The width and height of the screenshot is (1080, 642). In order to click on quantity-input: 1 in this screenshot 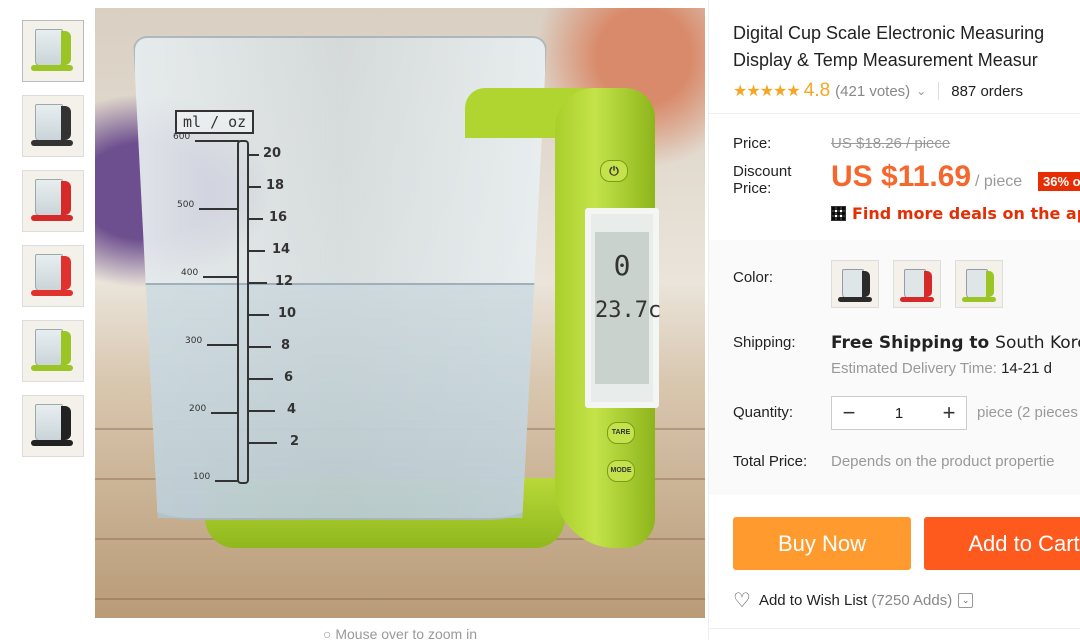, I will do `click(899, 413)`.